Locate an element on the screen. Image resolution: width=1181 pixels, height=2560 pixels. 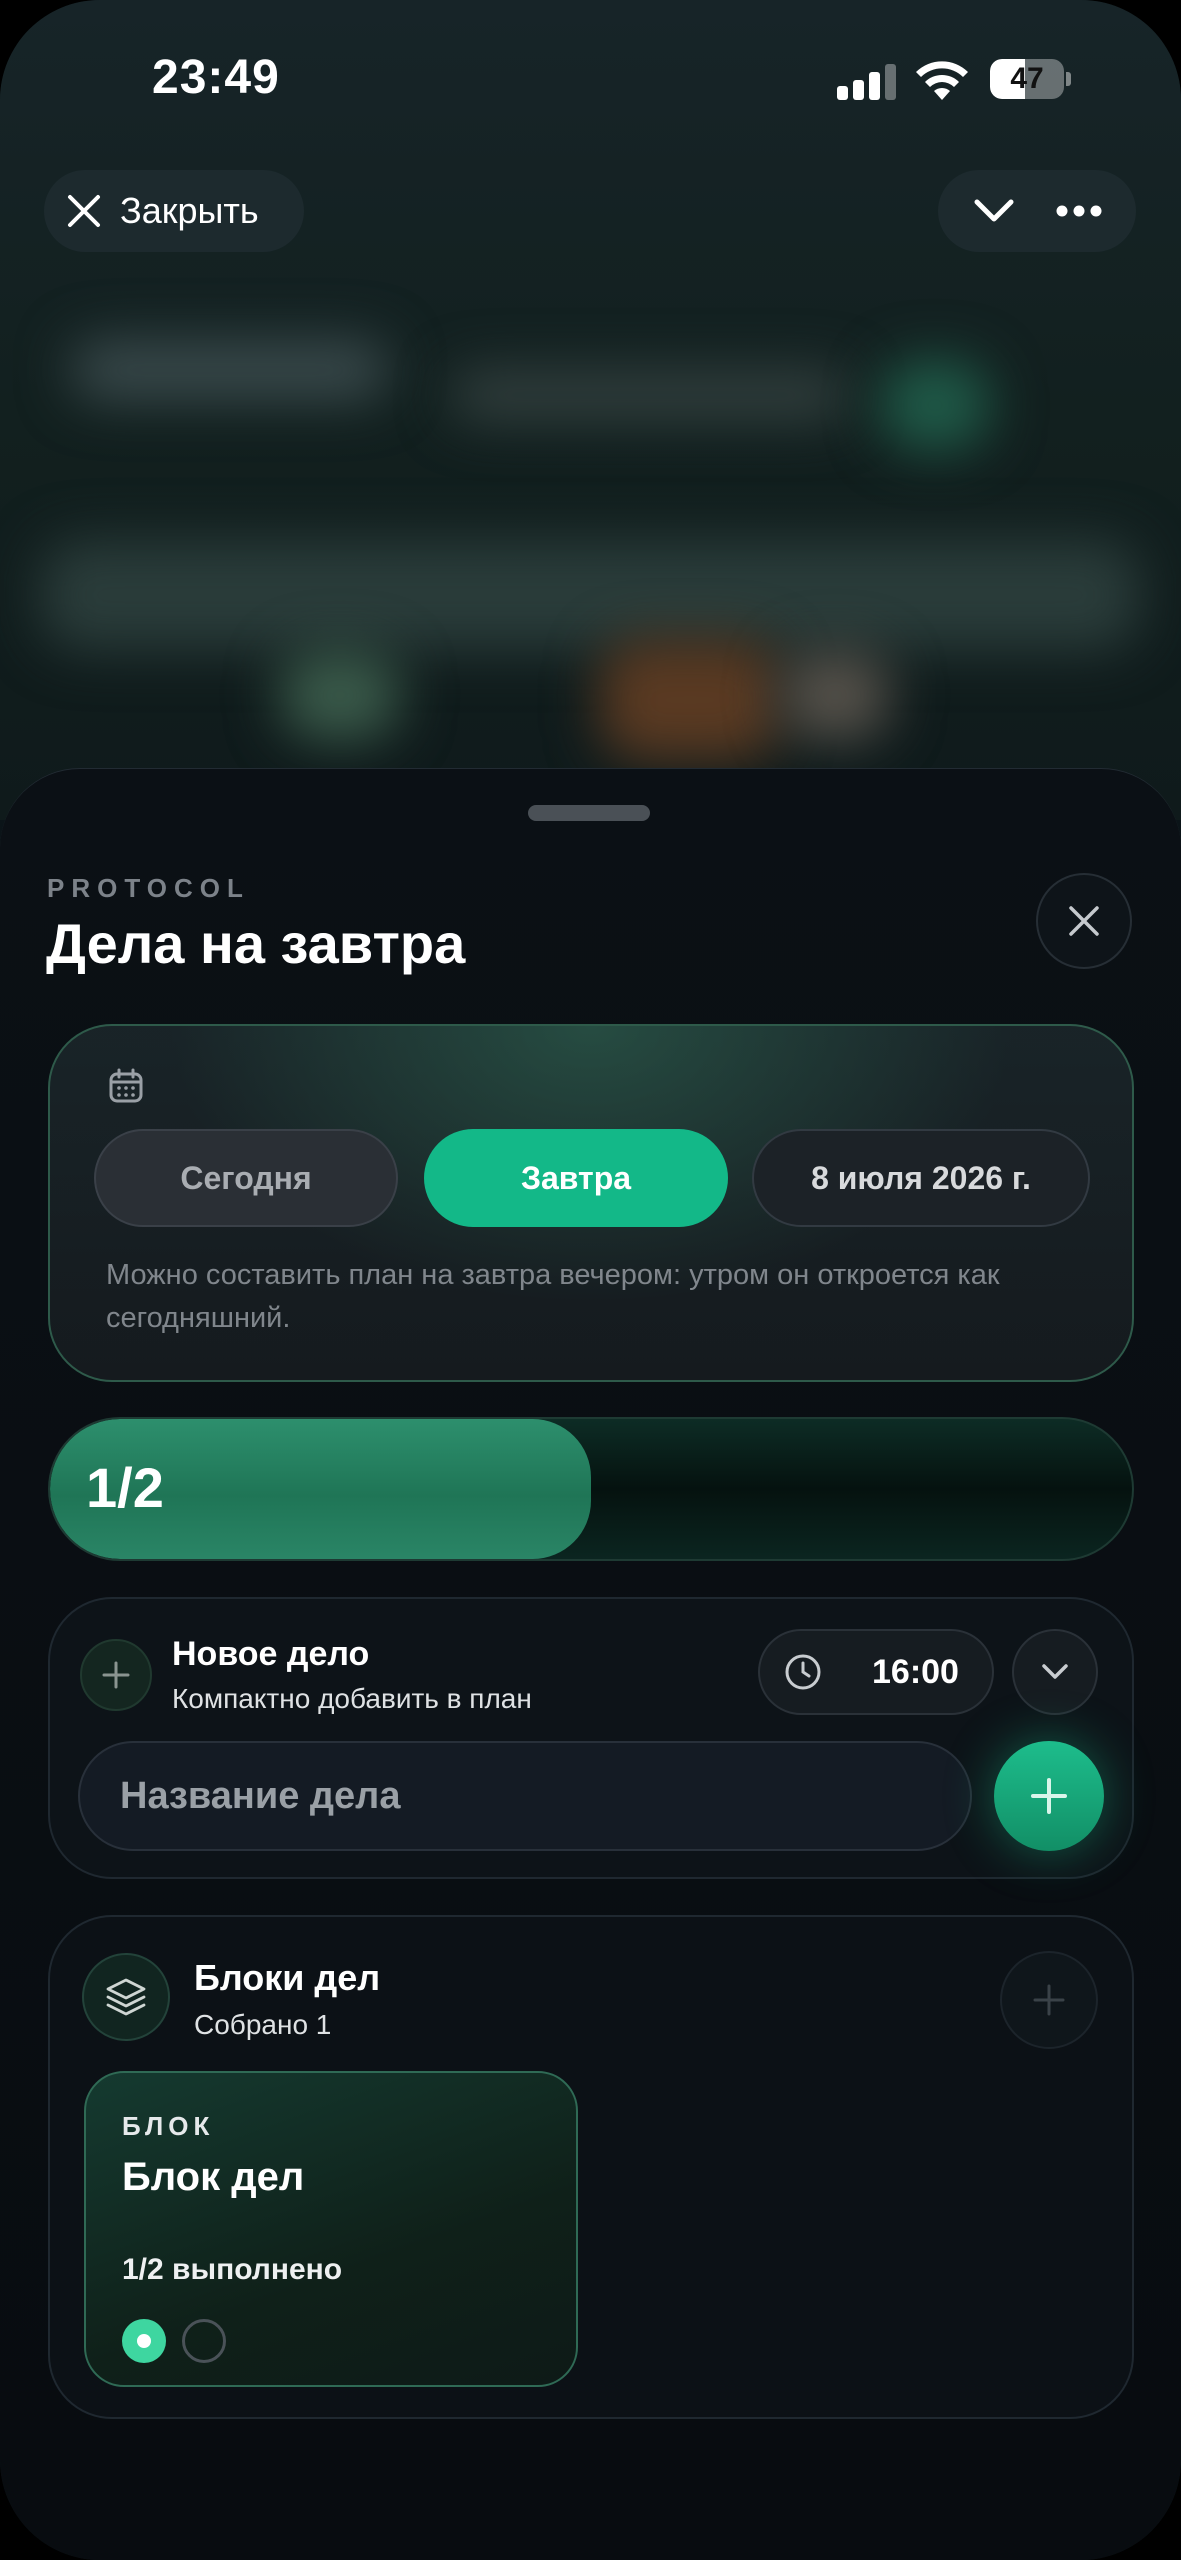
status-bar: 23:49 47 is located at coordinates (590, 80).